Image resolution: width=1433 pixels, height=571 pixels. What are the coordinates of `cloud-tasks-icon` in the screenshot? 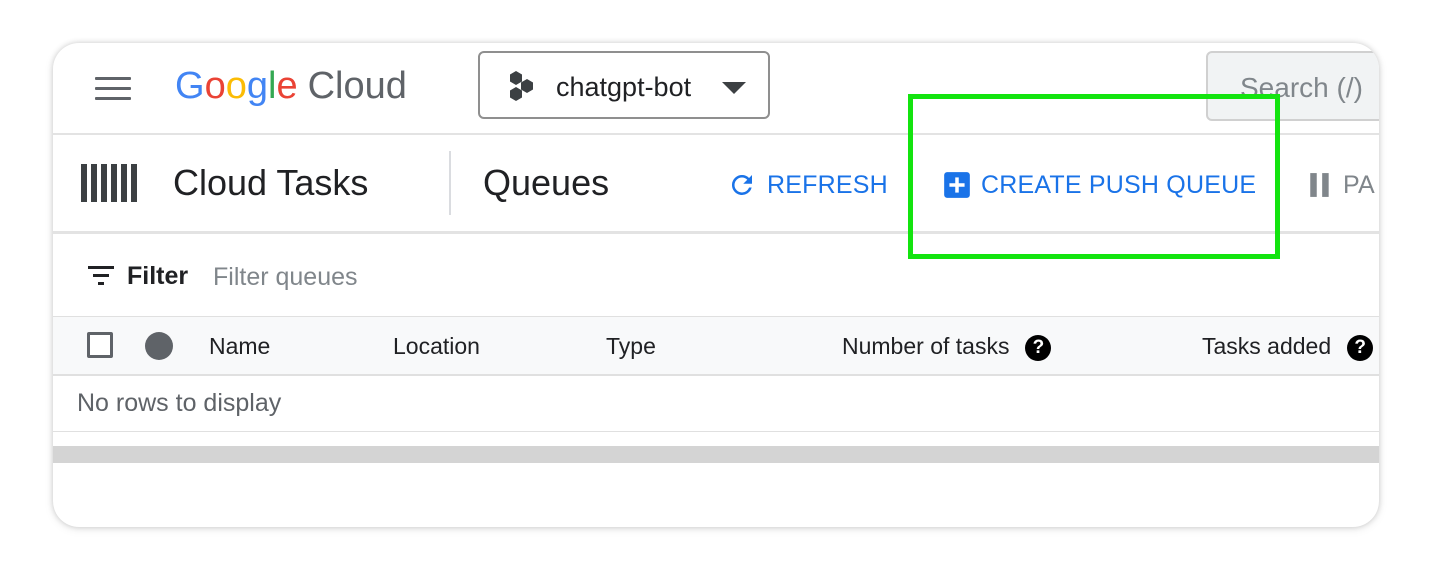 It's located at (109, 183).